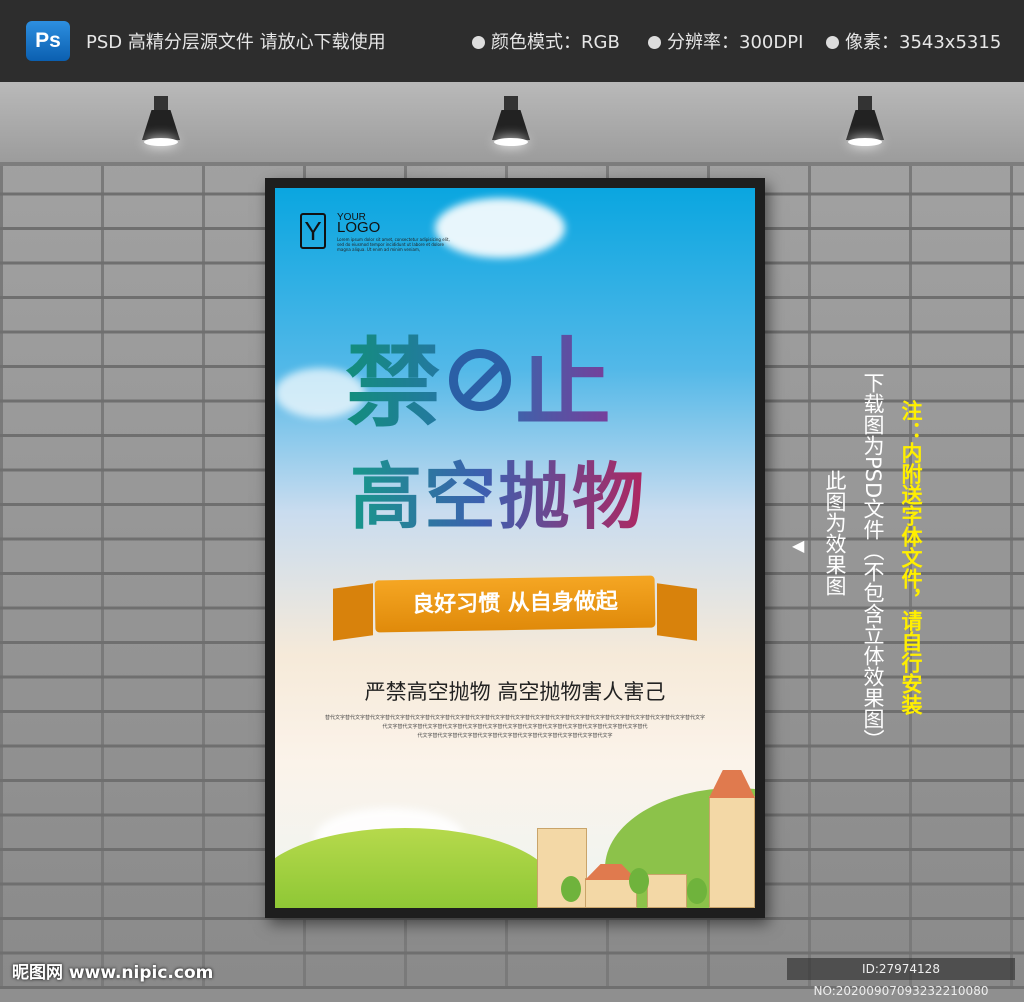 The width and height of the screenshot is (1024, 1002). I want to click on title-char: 止, so click(565, 384).